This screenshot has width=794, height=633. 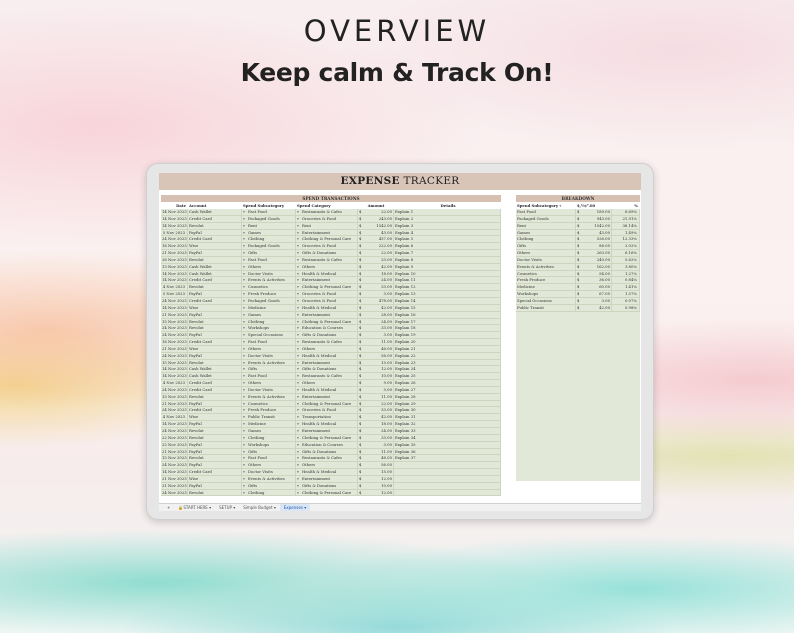 What do you see at coordinates (376, 355) in the screenshot?
I see `amount-cell: $56.00` at bounding box center [376, 355].